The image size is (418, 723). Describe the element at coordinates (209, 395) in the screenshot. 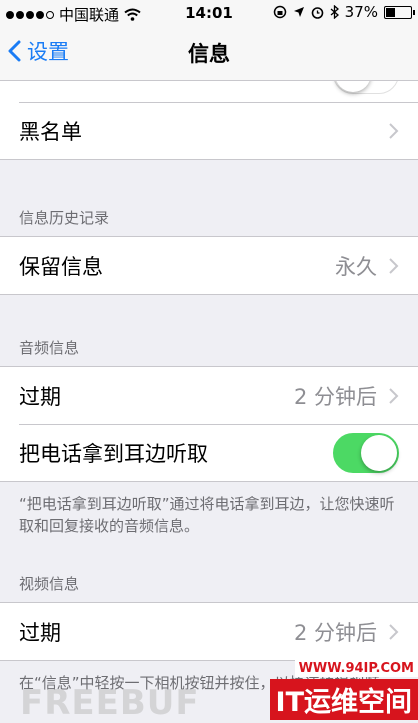

I see `cell-audio-expire: 过期 2 分钟后` at that location.